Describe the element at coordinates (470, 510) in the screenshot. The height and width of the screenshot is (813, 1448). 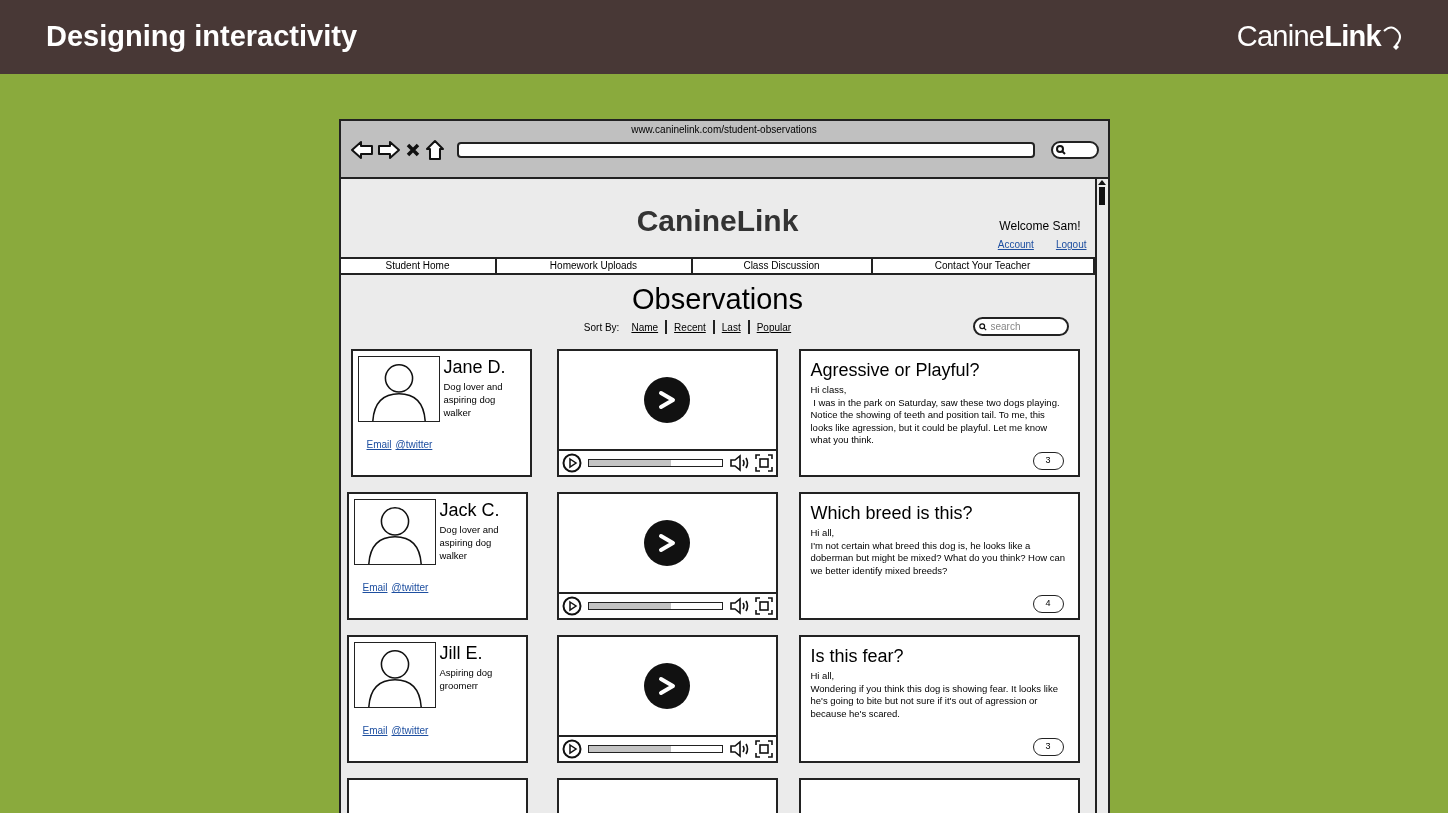
I see `author-name: Jack C.` at that location.